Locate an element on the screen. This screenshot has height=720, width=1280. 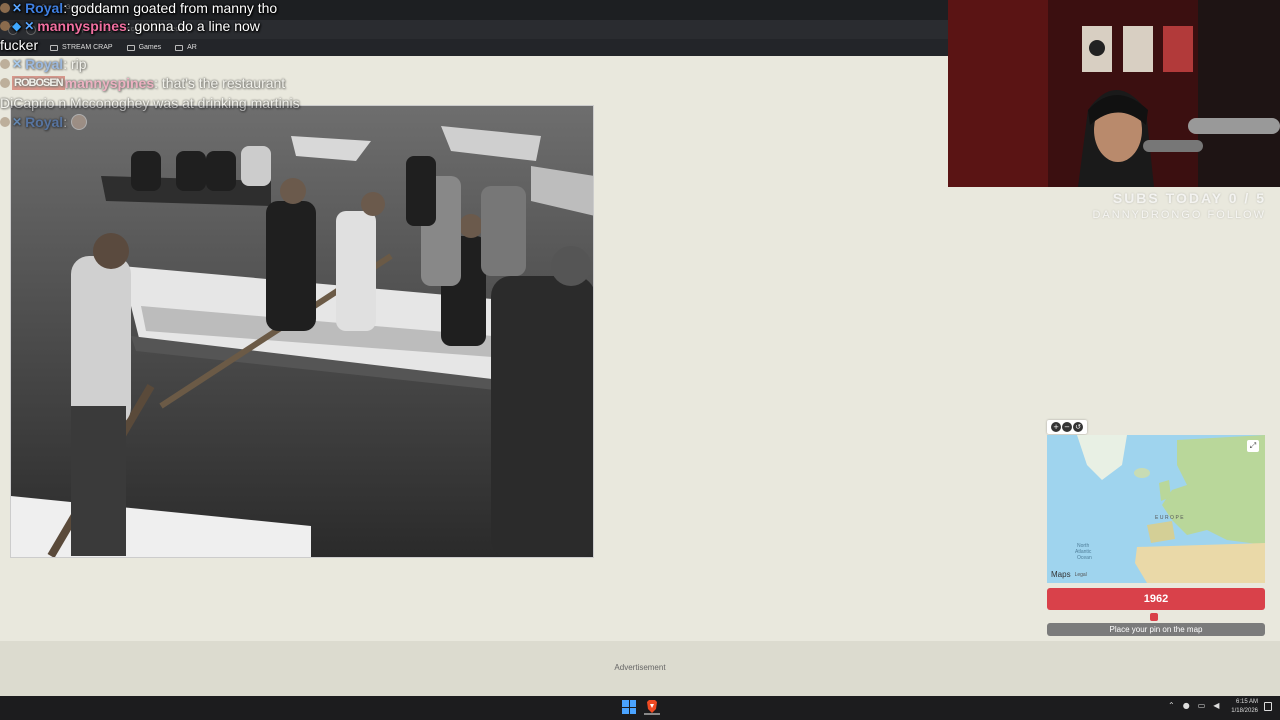
map-toolbar: + − ↺ is located at coordinates (1067, 427).